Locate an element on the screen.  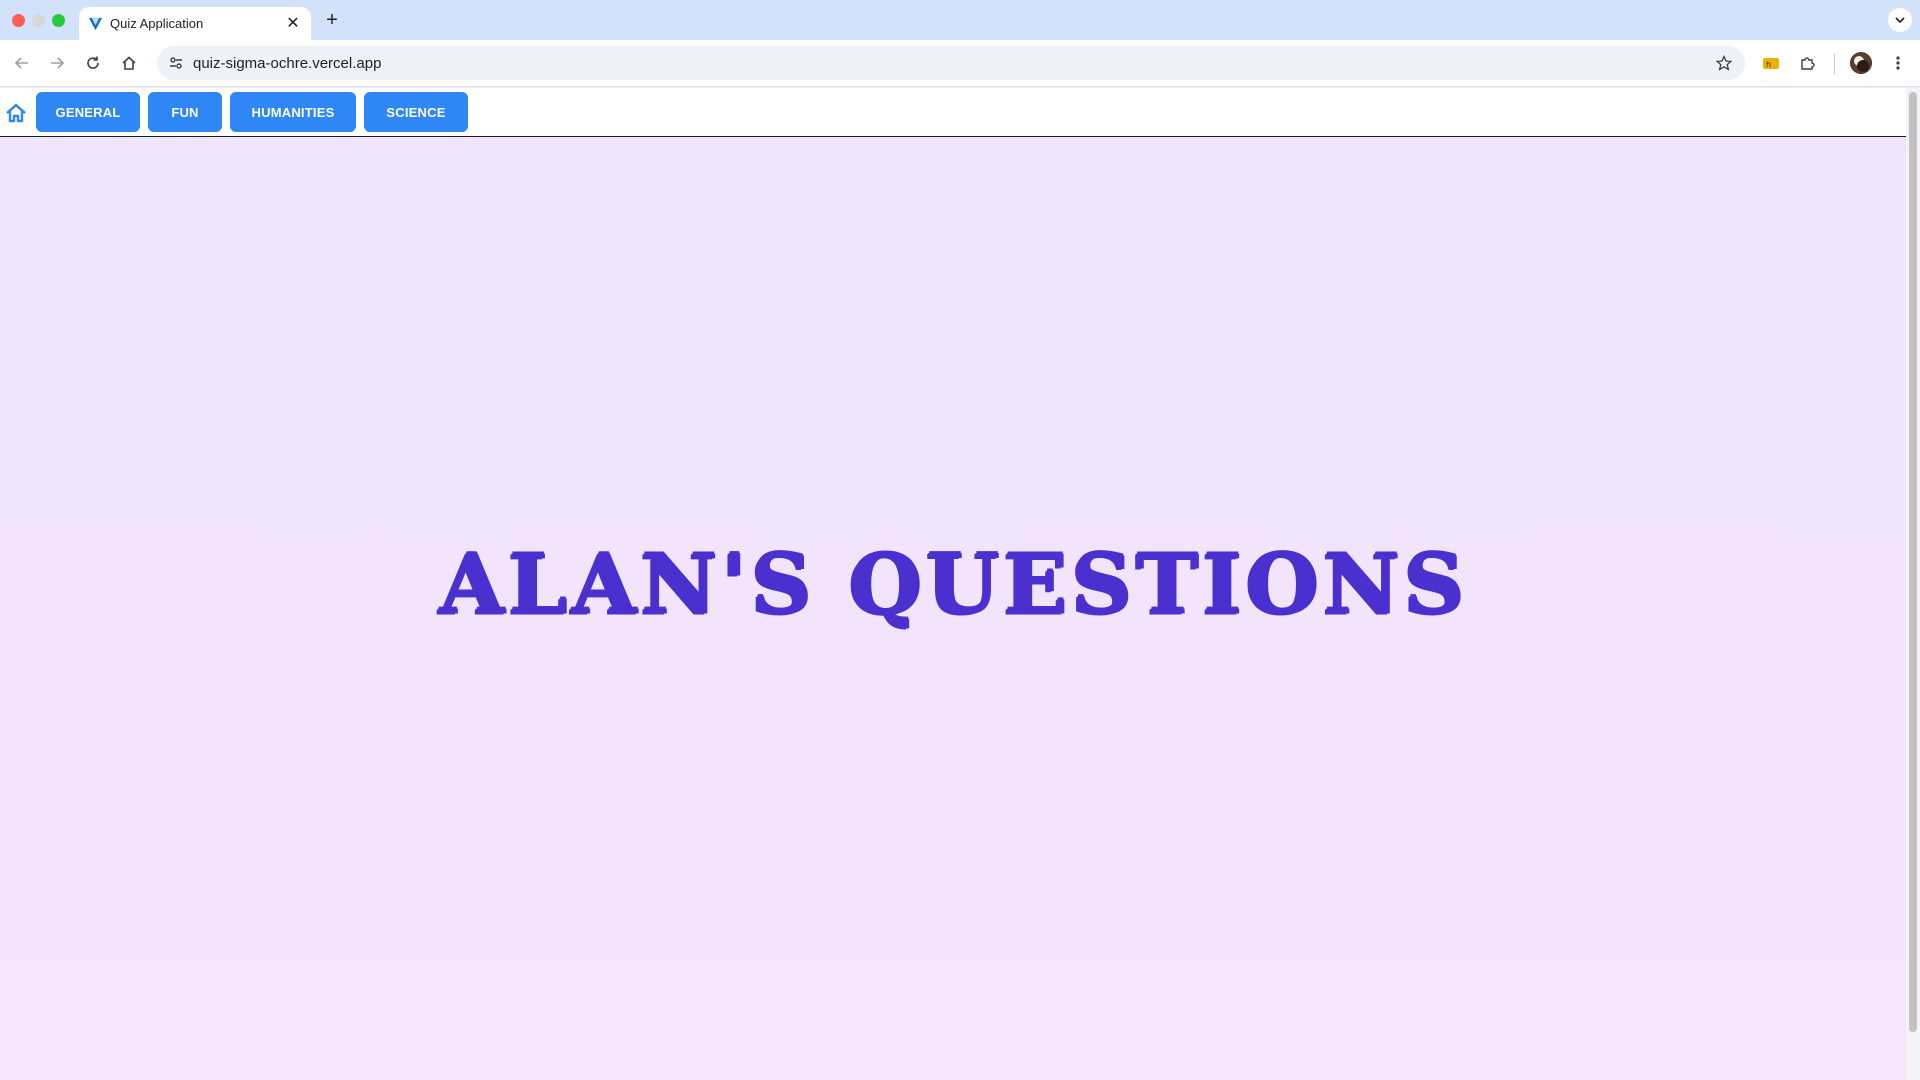
nav-fun-button: FUN is located at coordinates (185, 112).